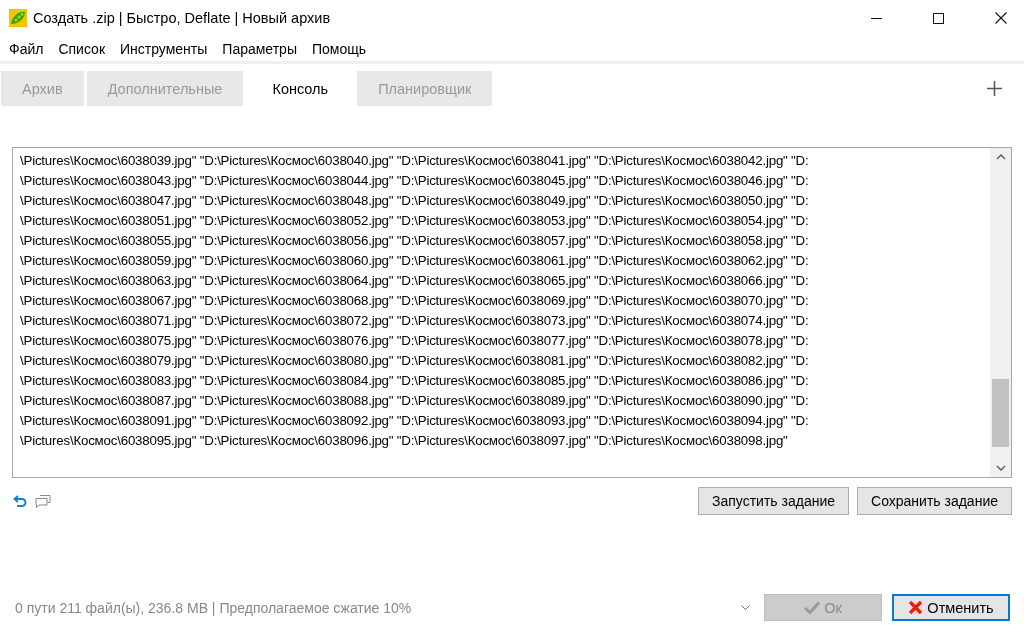 This screenshot has width=1024, height=637. I want to click on console-line: \Pictures\Космос\6038091.jpg" "D:\Pictures\Космос\6038092.jpg" "D:\Pictures\Космос\6038093.jpg" "D:\Pictures\Космос\6038094.jpg" "D:, so click(415, 421).